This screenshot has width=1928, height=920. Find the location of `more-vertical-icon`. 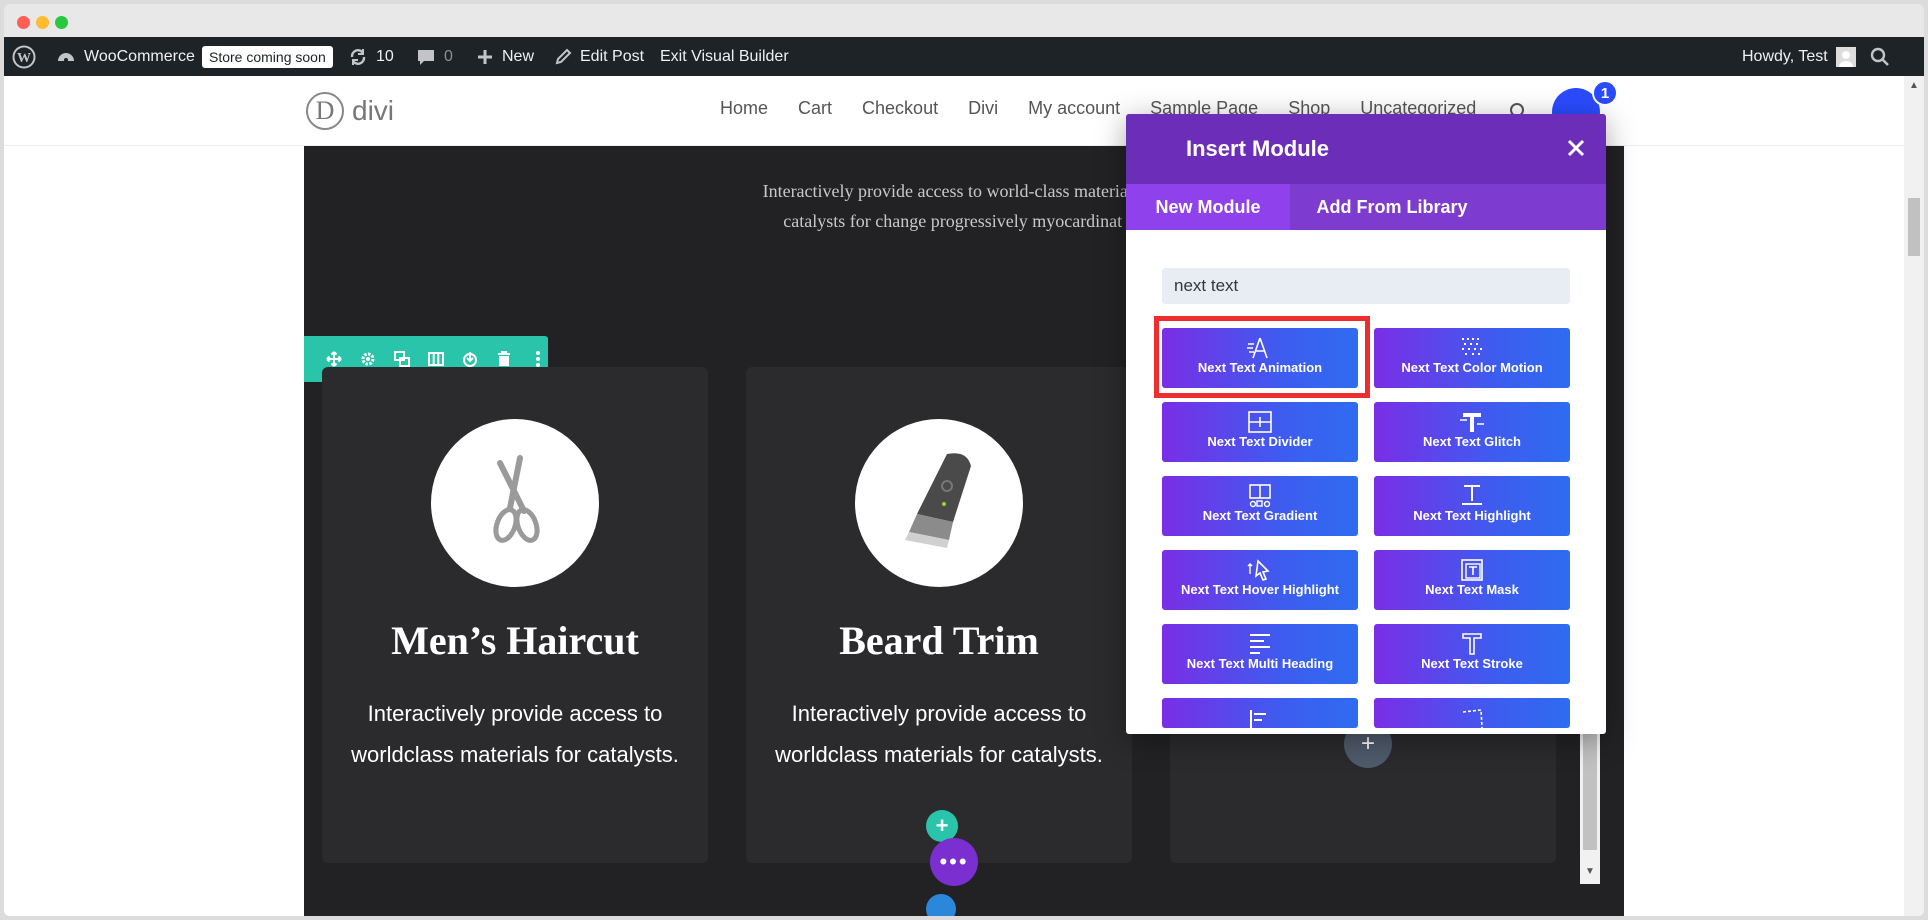

more-vertical-icon is located at coordinates (538, 359).